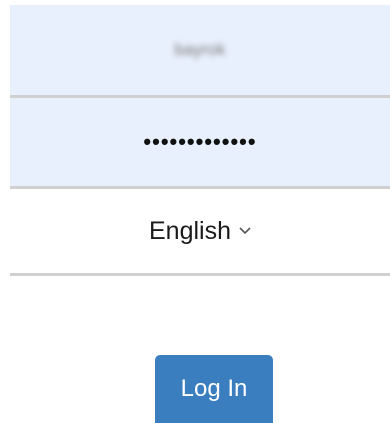 This screenshot has height=423, width=390. Describe the element at coordinates (190, 230) in the screenshot. I see `language-selected-label: English` at that location.